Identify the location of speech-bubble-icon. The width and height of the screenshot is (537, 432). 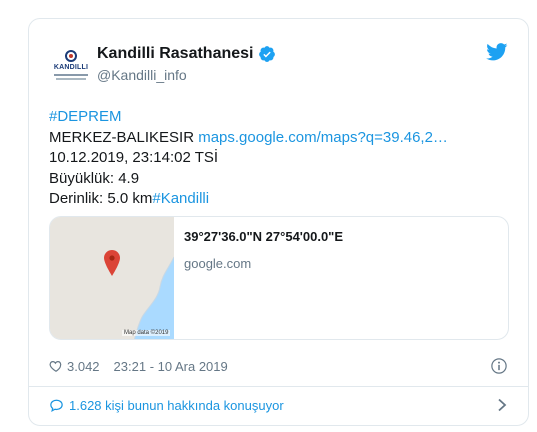
(56, 405).